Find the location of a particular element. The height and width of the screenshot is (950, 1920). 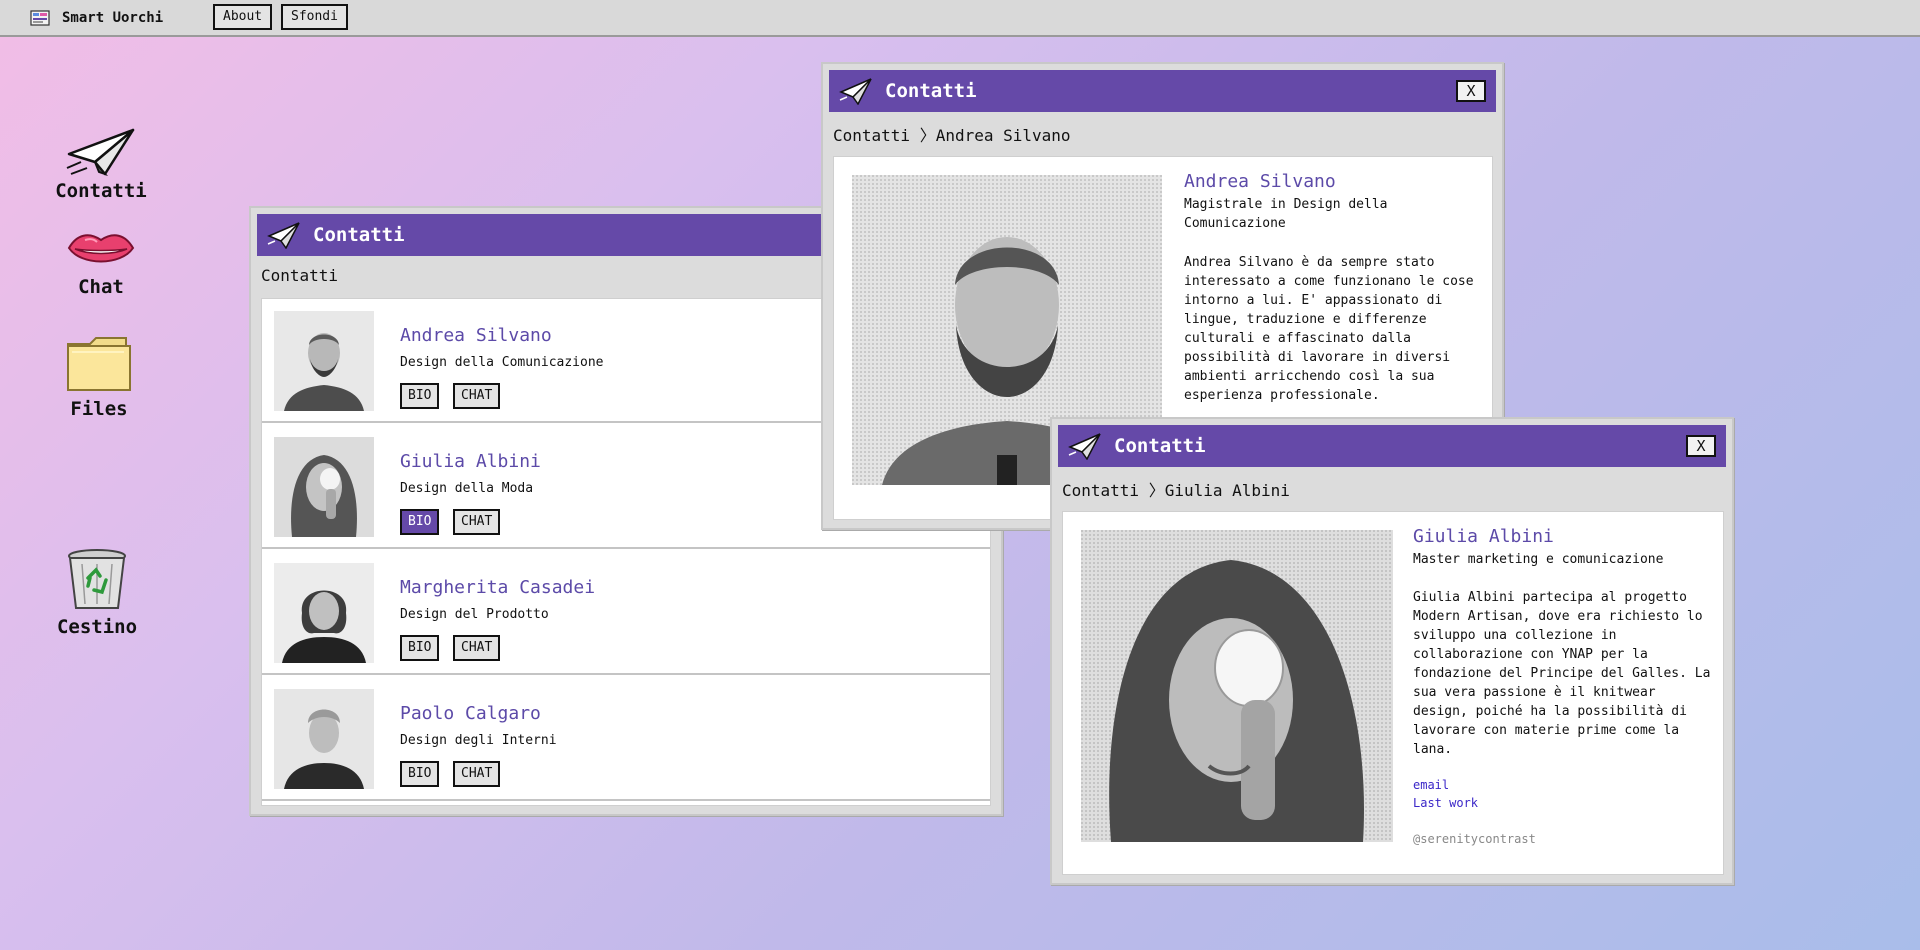

app-logo-icon is located at coordinates (40, 18).